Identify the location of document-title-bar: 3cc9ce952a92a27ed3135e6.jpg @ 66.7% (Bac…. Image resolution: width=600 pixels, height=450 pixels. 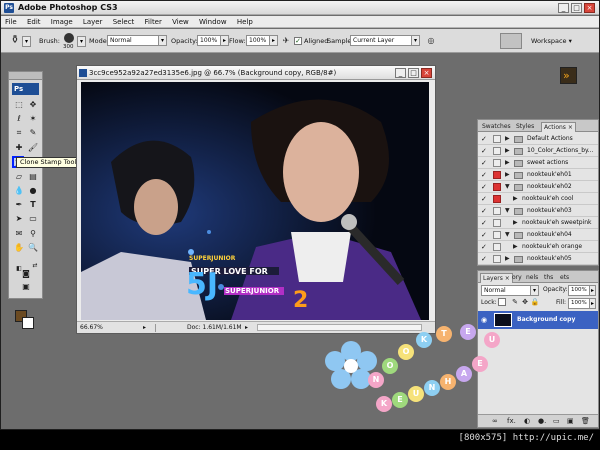
(256, 73).